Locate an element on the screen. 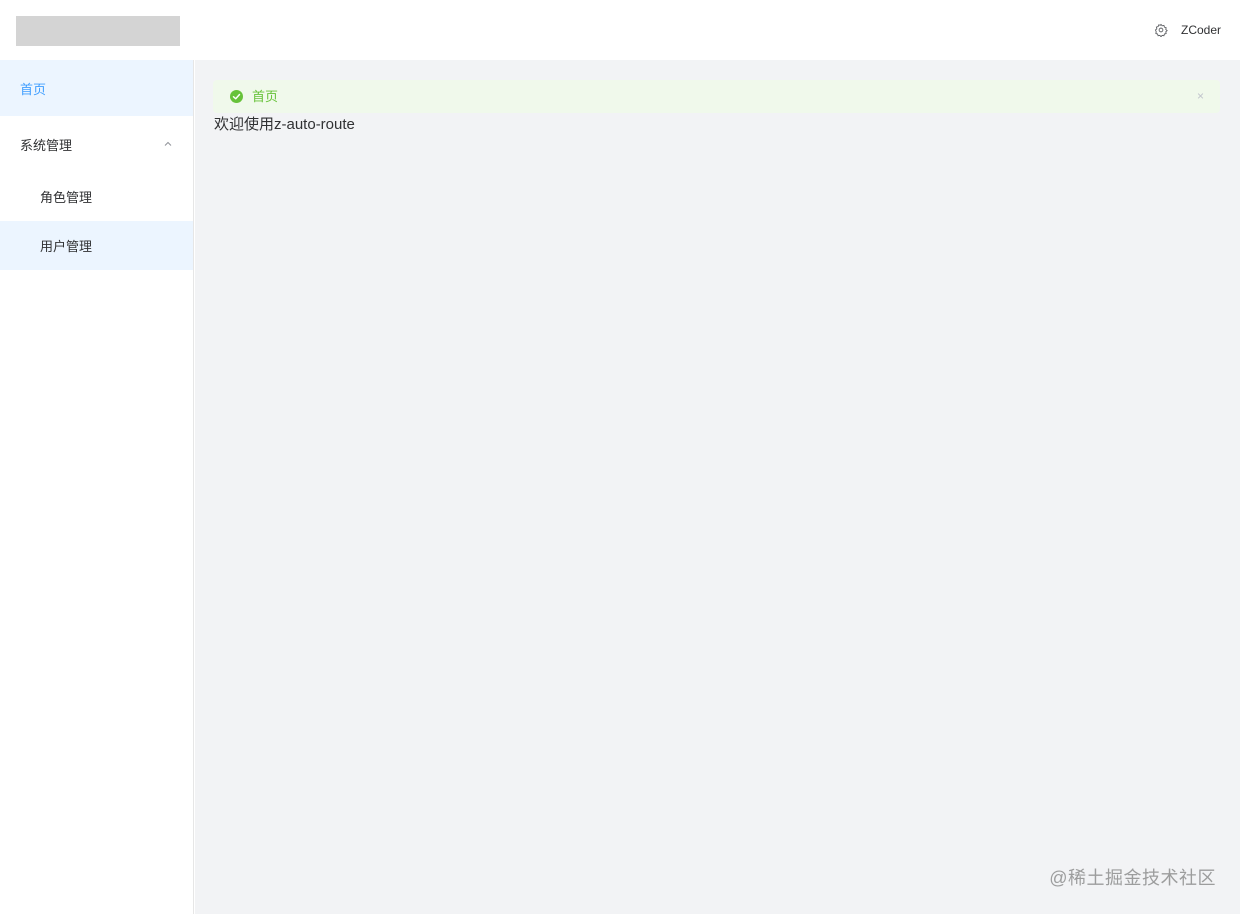 The height and width of the screenshot is (914, 1240). success-alert: 首页 × is located at coordinates (716, 96).